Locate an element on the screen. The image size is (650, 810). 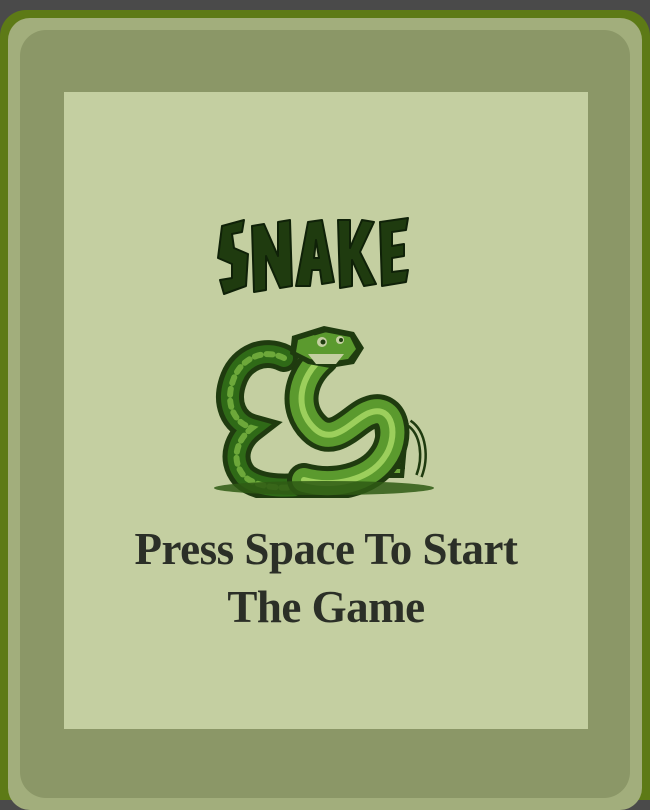
start-prompt: Press Space To Start The Game is located at coordinates (326, 578).